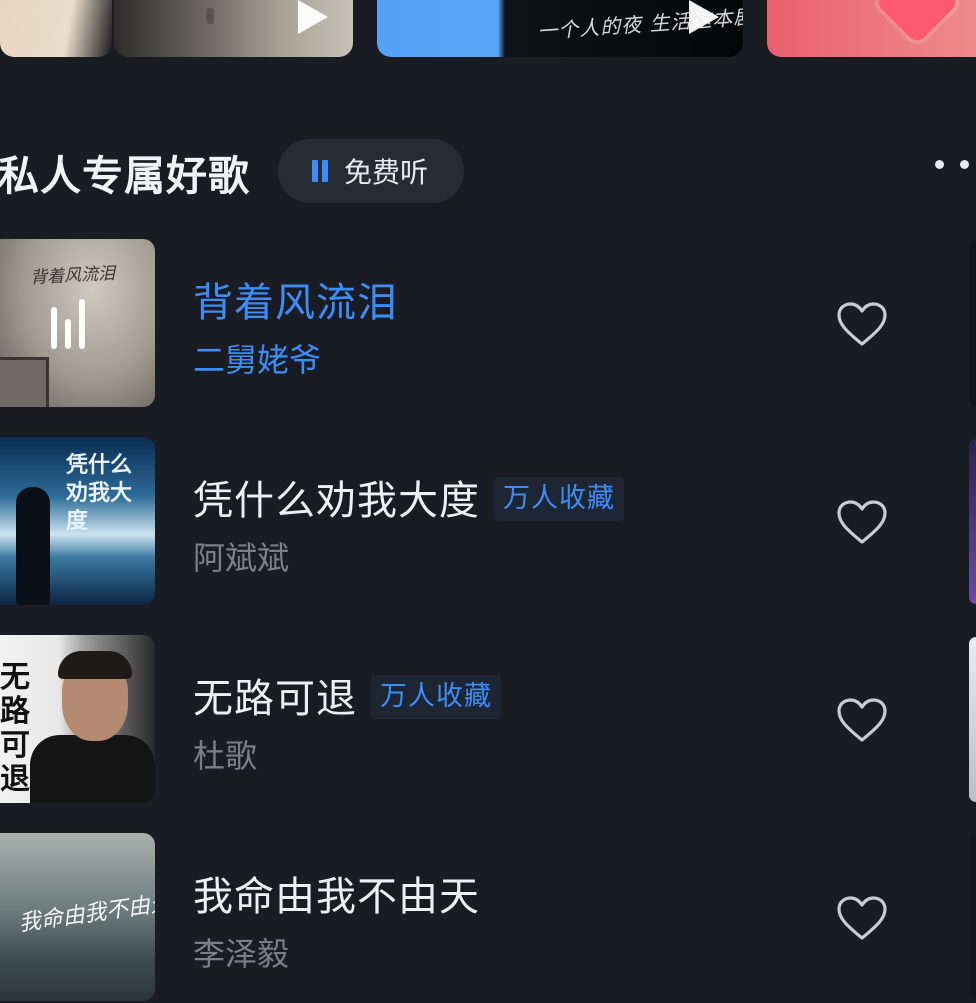  I want to click on album-cover: 背着风流泪, so click(77, 323).